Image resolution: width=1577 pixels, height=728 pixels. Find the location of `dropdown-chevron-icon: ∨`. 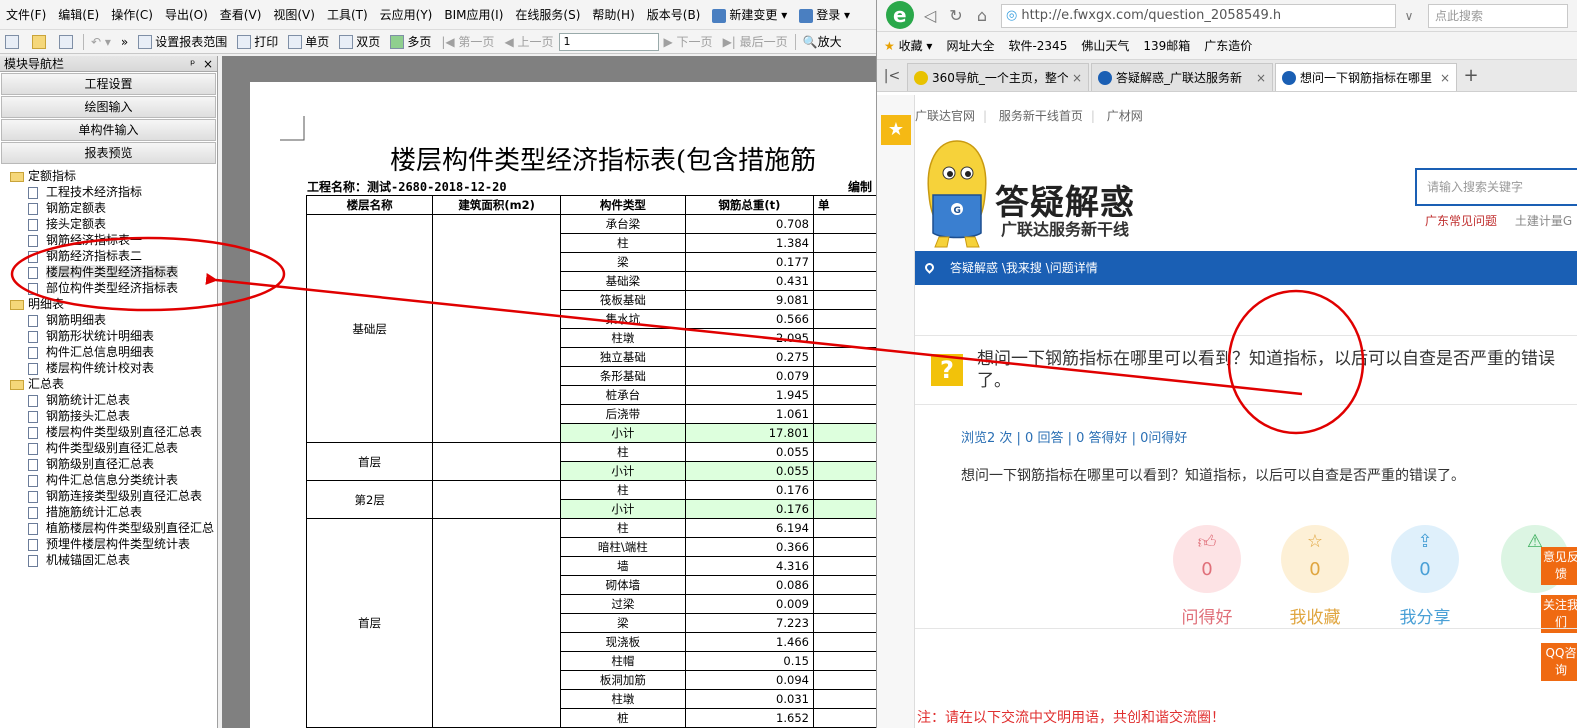

dropdown-chevron-icon: ∨ is located at coordinates (1409, 16).